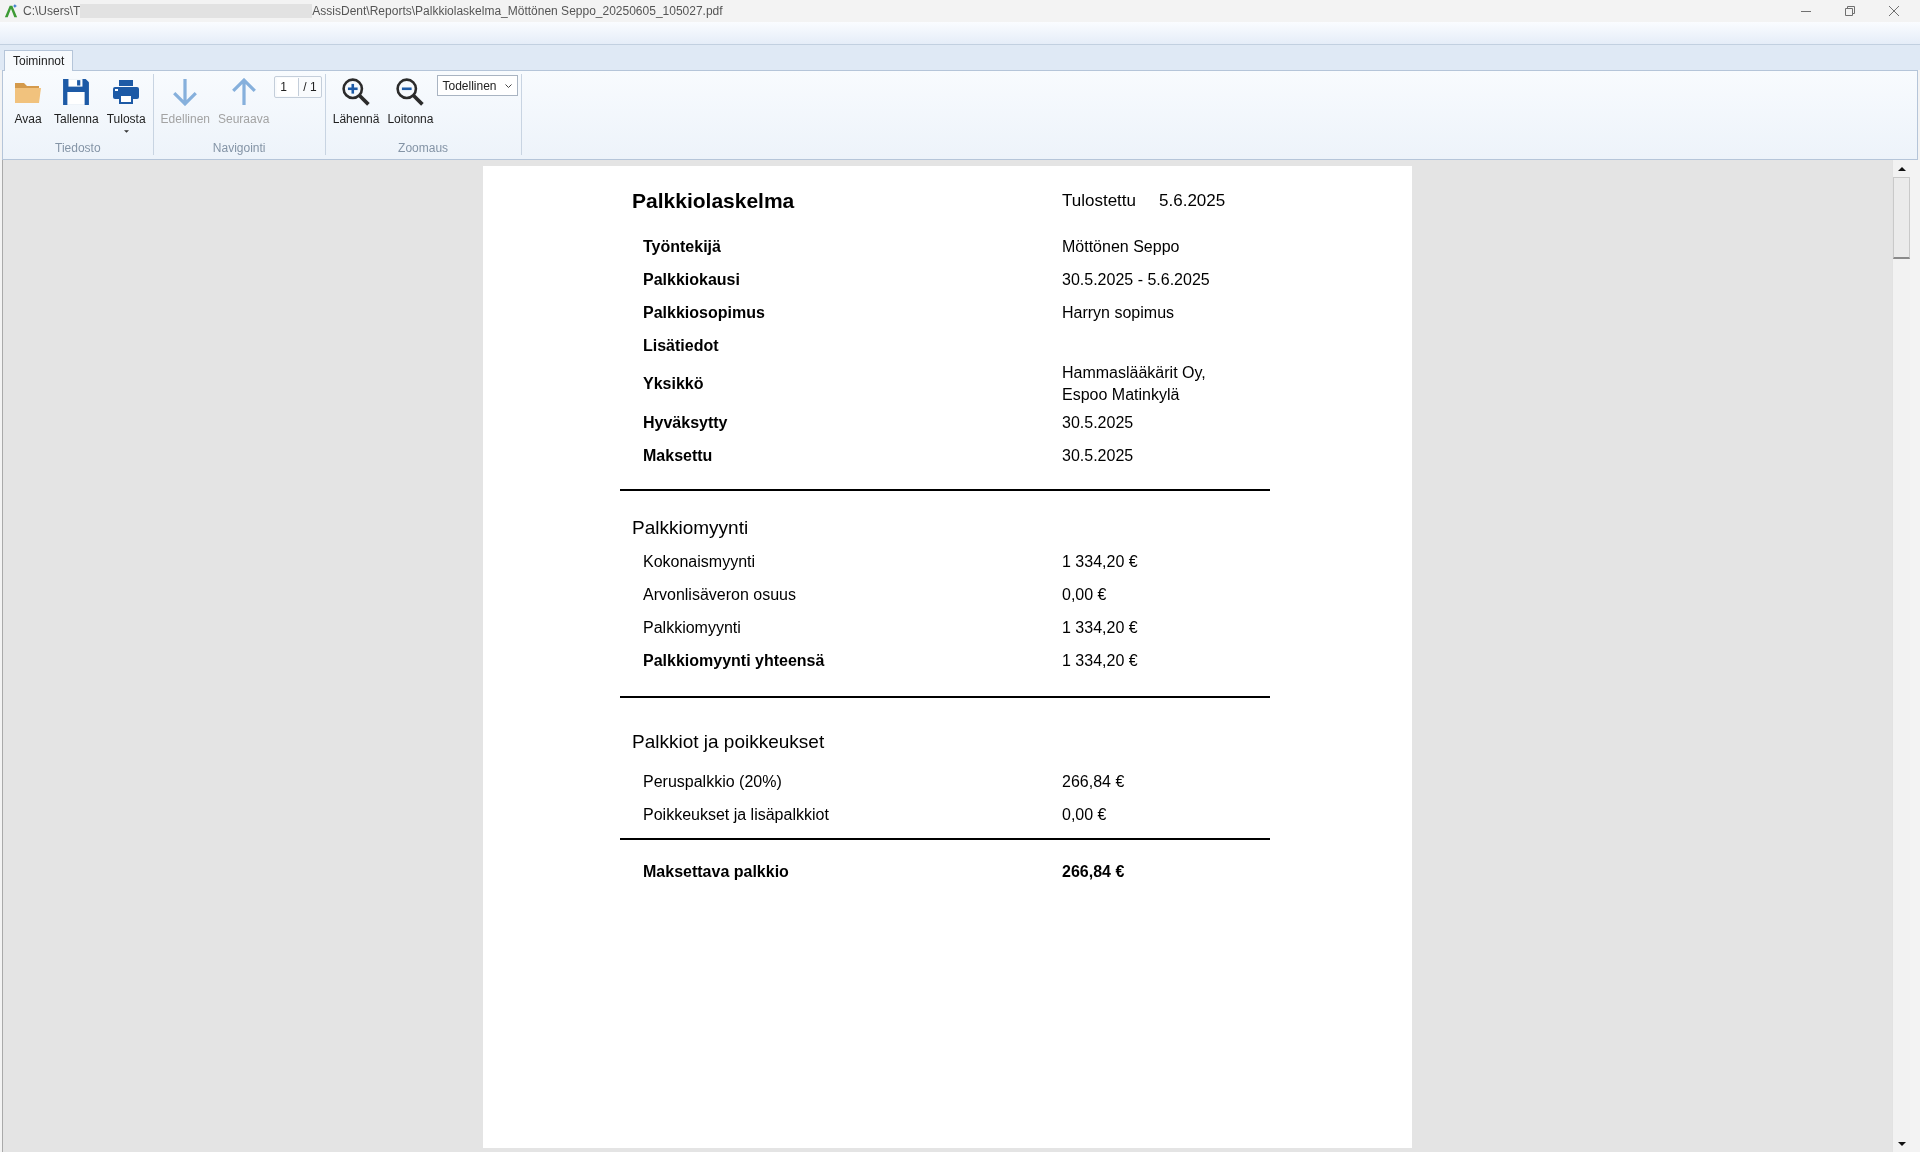 The width and height of the screenshot is (1920, 1152). I want to click on chevron-down-icon, so click(508, 85).